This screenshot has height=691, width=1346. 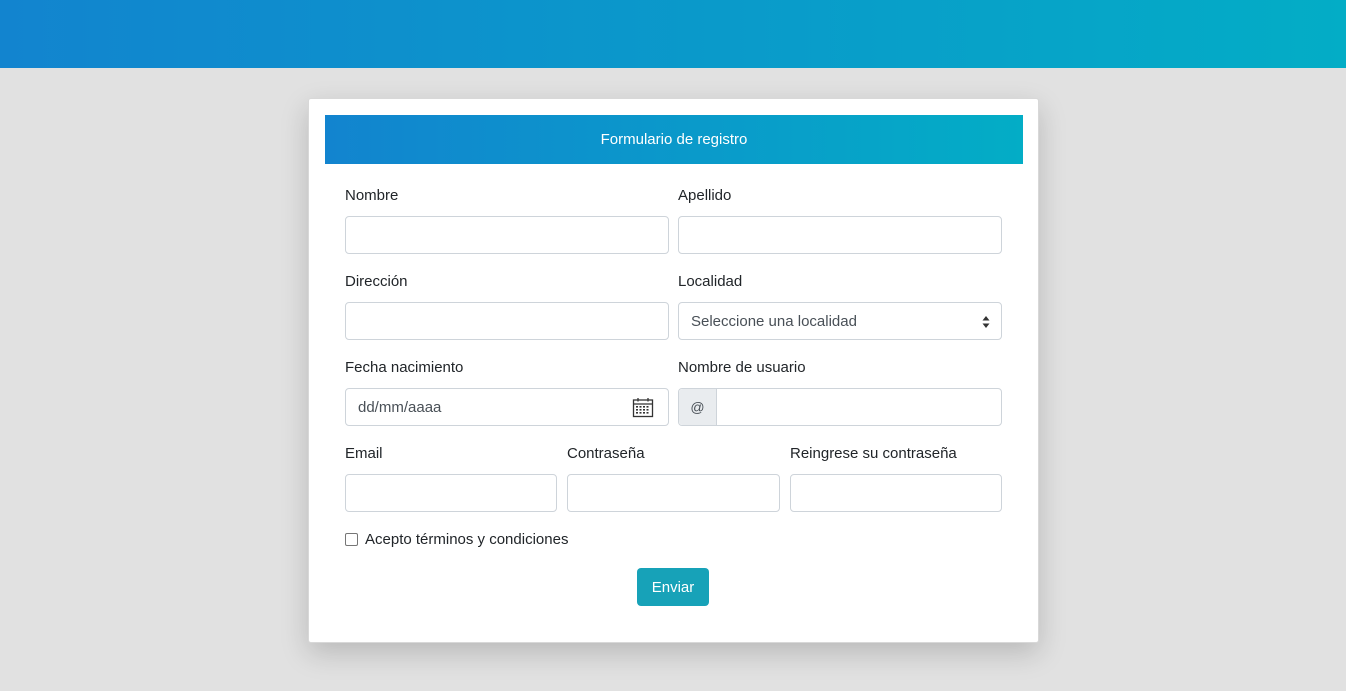 What do you see at coordinates (404, 367) in the screenshot?
I see `fecha-label: Fecha nacimiento` at bounding box center [404, 367].